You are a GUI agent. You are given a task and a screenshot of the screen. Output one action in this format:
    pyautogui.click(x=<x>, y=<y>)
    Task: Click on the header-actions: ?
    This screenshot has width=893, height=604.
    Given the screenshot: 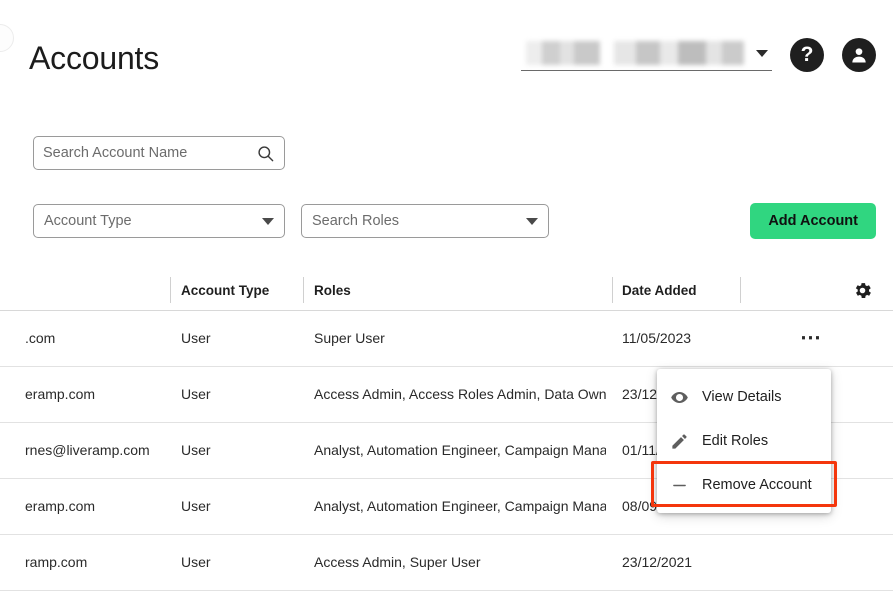 What is the action you would take?
    pyautogui.click(x=698, y=55)
    